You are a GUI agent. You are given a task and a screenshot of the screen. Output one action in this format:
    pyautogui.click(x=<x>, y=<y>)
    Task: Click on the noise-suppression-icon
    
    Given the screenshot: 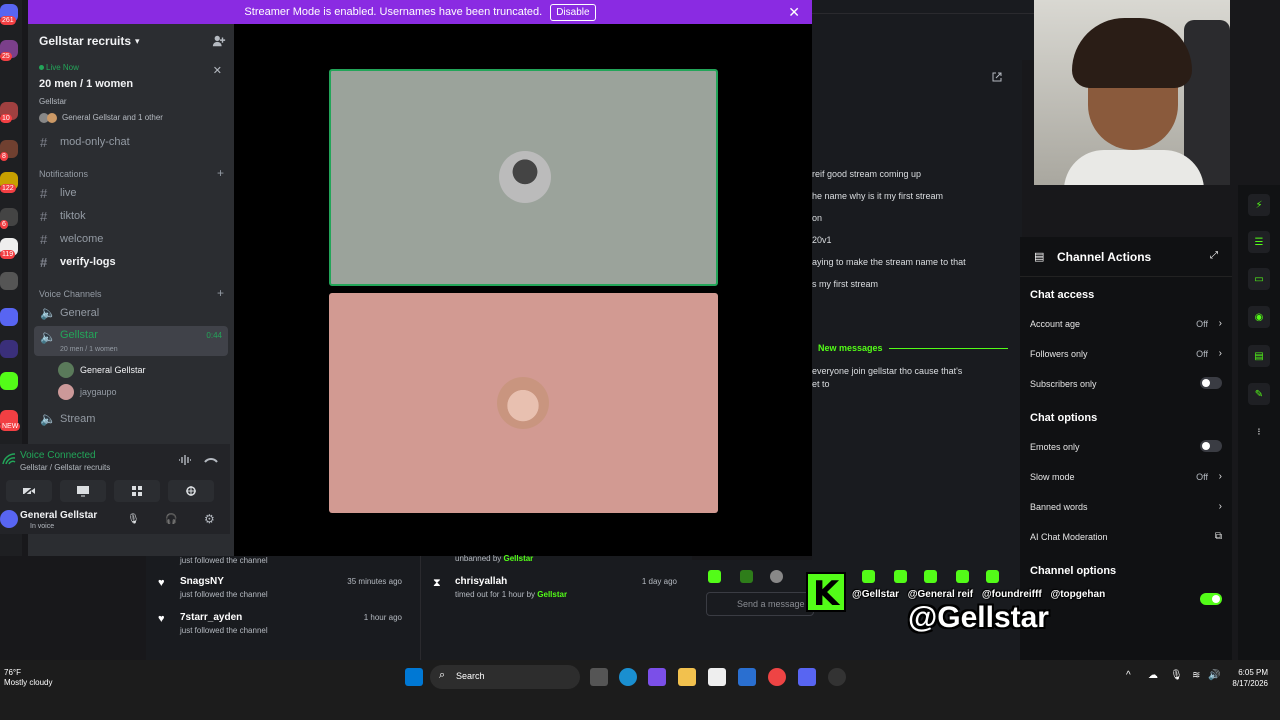 What is the action you would take?
    pyautogui.click(x=185, y=460)
    